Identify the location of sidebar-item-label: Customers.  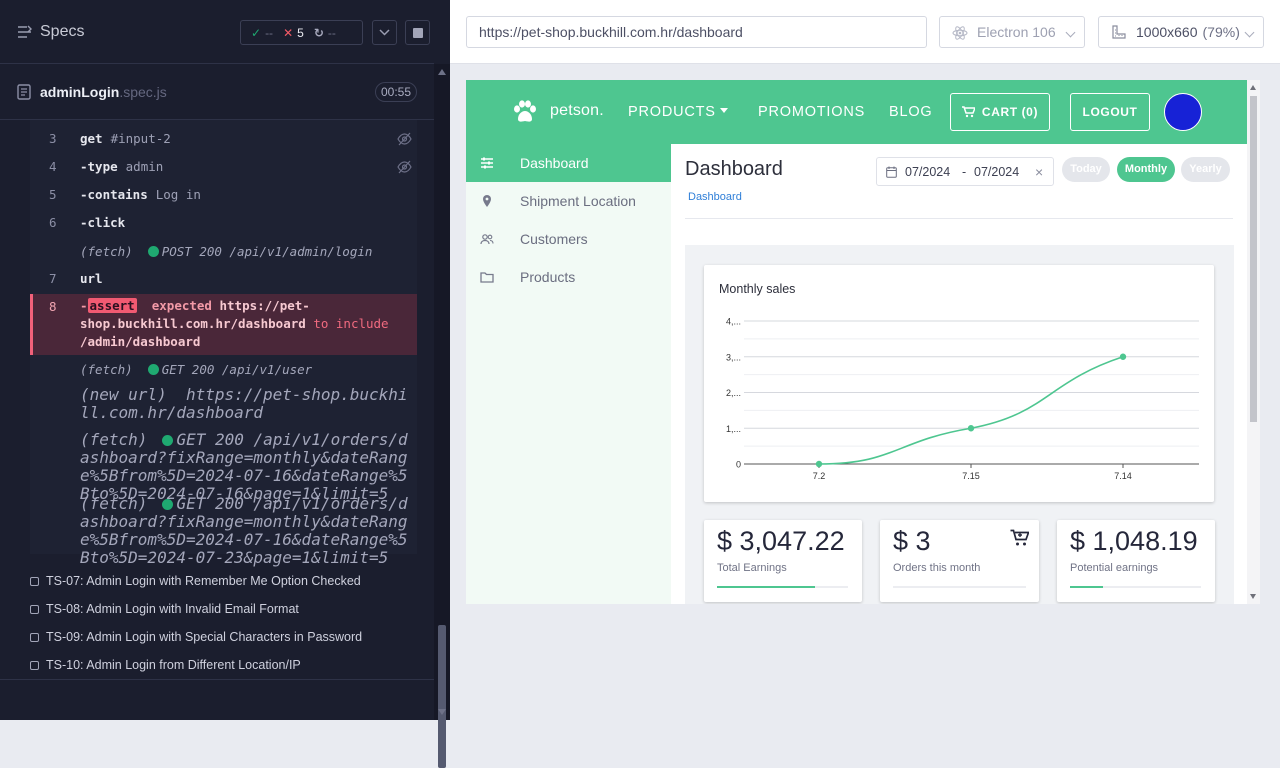
(554, 239).